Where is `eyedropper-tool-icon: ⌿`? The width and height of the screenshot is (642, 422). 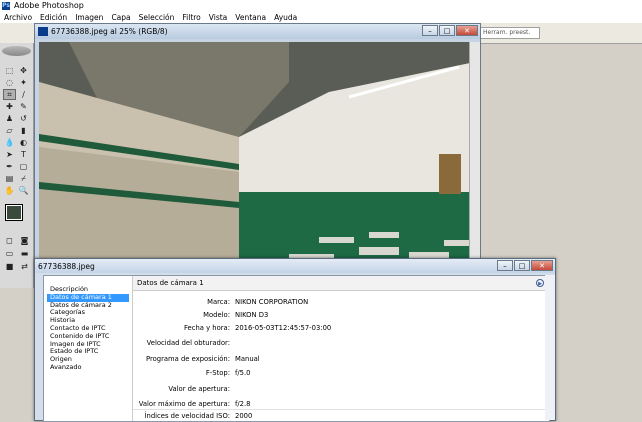
eyedropper-tool-icon: ⌿ is located at coordinates (23, 178).